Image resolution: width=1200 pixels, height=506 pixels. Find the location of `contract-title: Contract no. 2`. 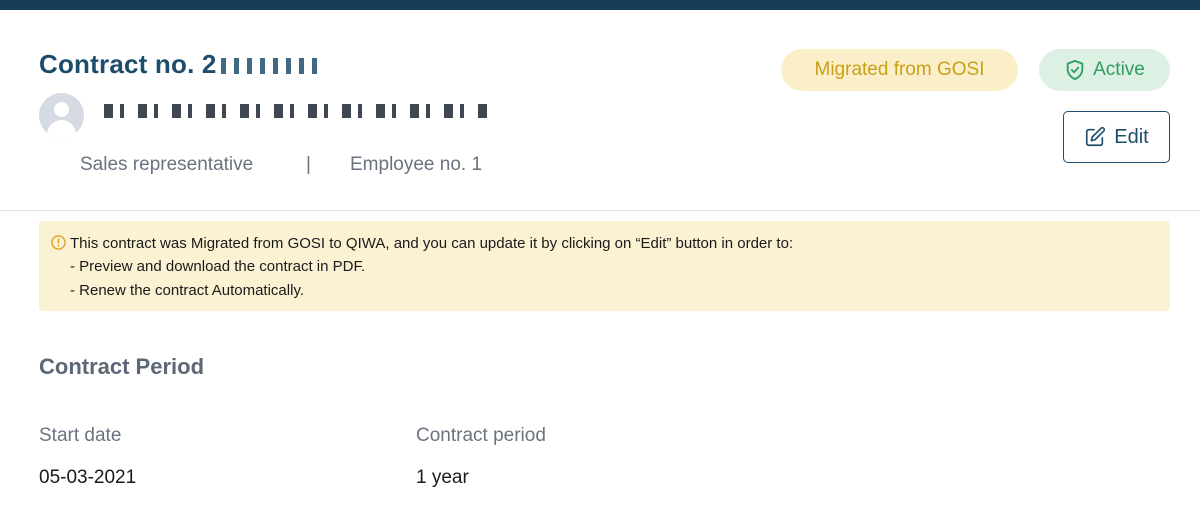

contract-title: Contract no. 2 is located at coordinates (178, 64).